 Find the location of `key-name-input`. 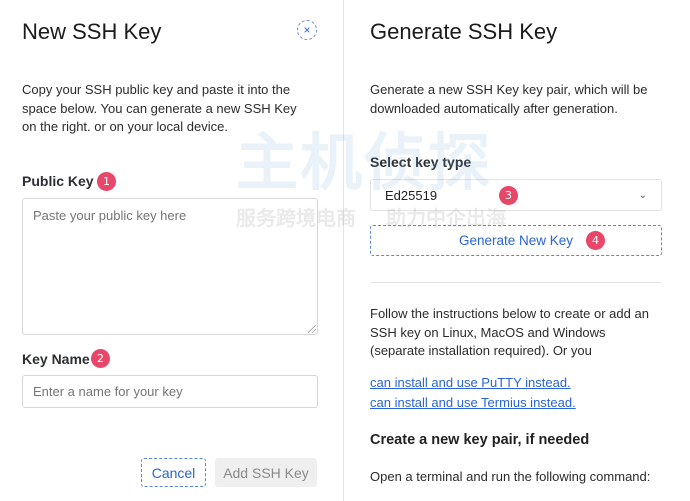

key-name-input is located at coordinates (170, 391).